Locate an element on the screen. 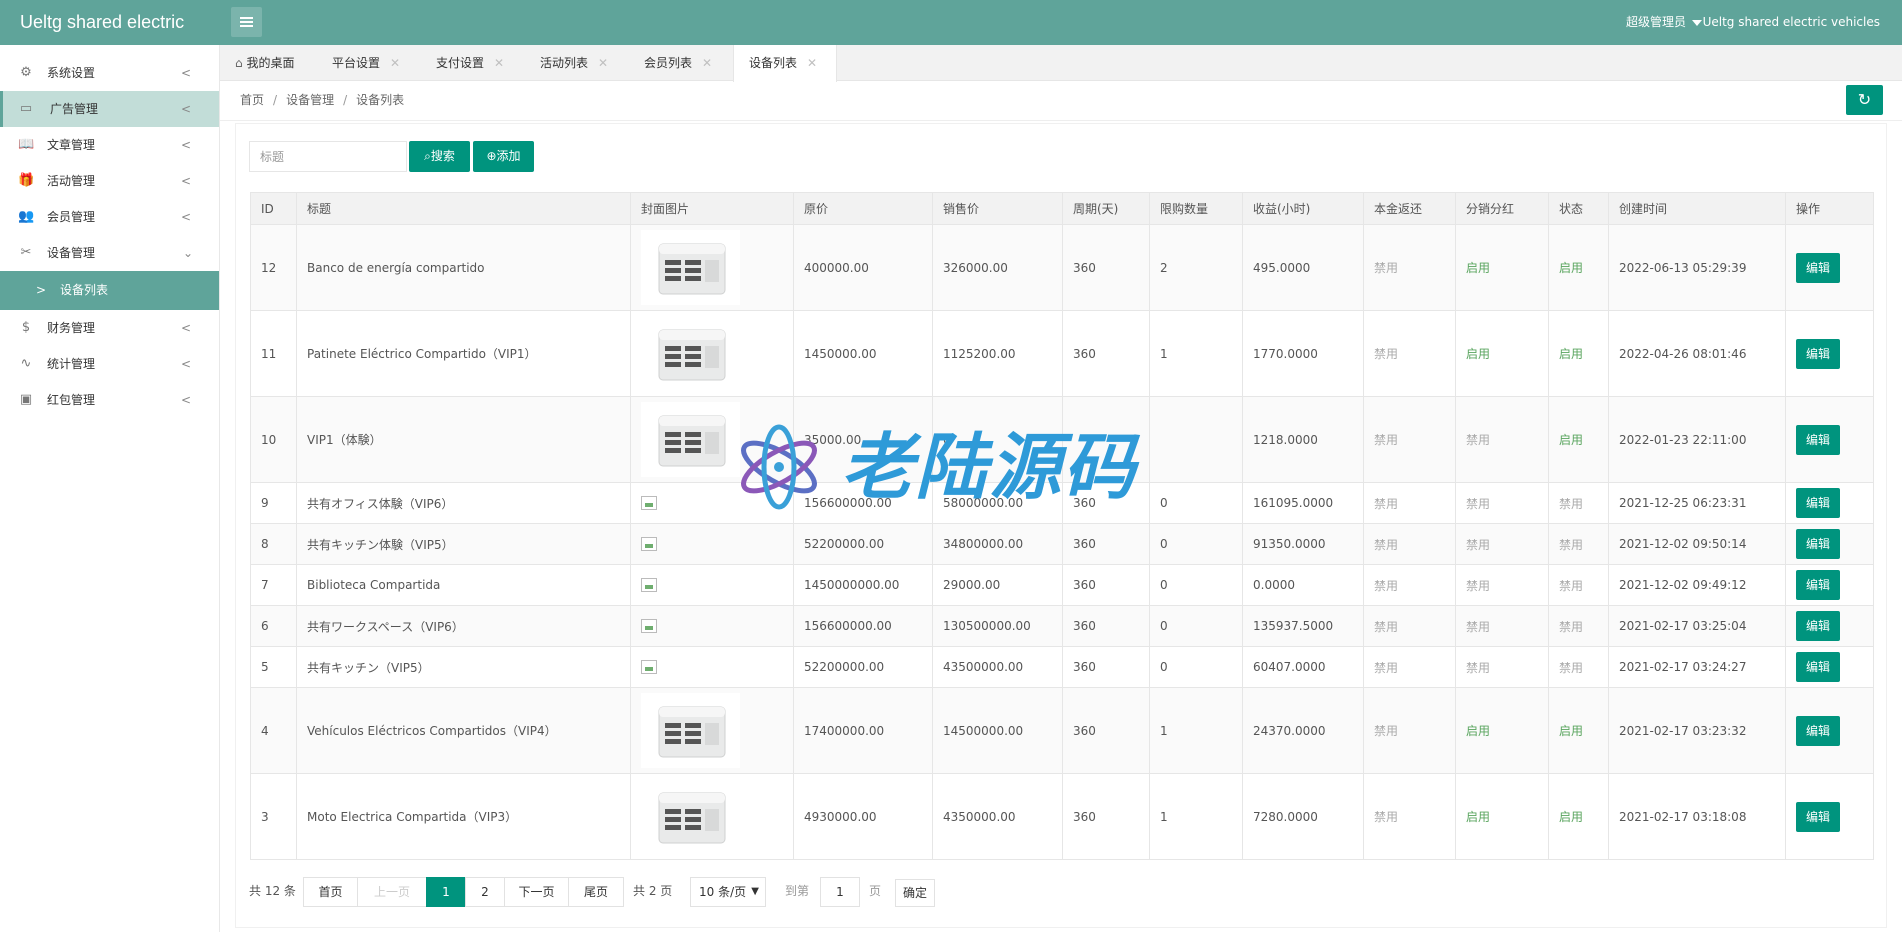 The image size is (1902, 932). pagination-page-2: 2 is located at coordinates (485, 892).